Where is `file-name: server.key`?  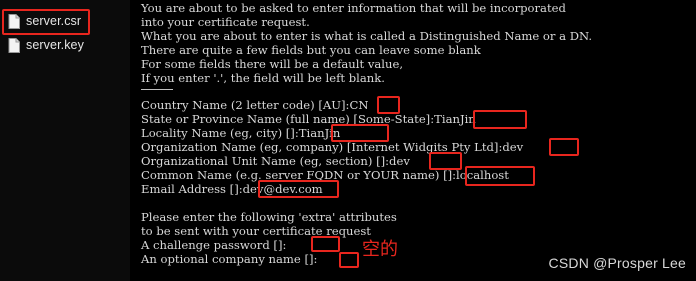
file-name: server.key is located at coordinates (55, 45).